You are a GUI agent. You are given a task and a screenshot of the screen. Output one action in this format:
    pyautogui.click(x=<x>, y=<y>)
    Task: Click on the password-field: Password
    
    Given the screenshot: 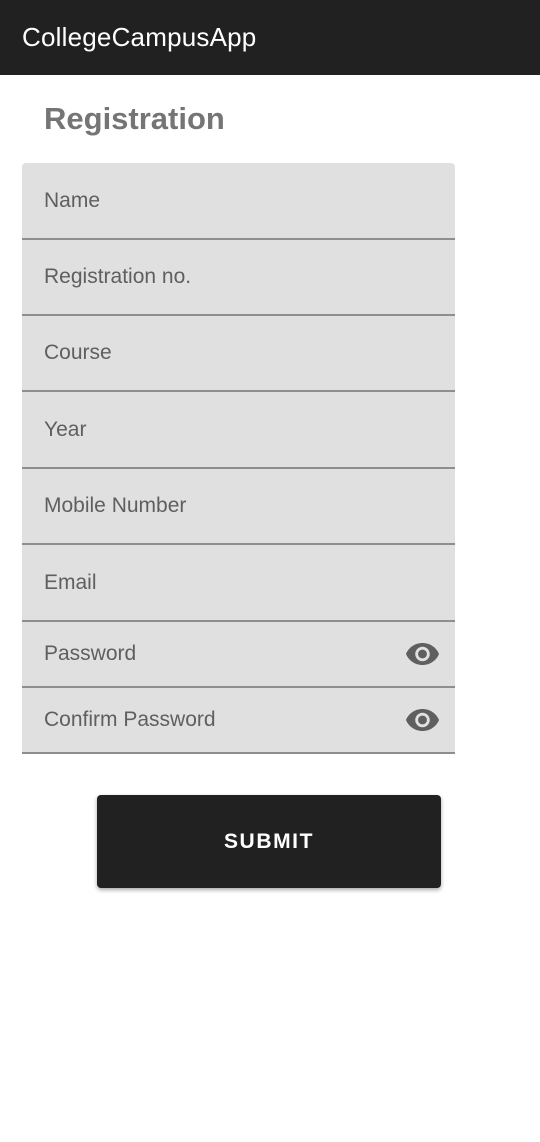 What is the action you would take?
    pyautogui.click(x=238, y=655)
    